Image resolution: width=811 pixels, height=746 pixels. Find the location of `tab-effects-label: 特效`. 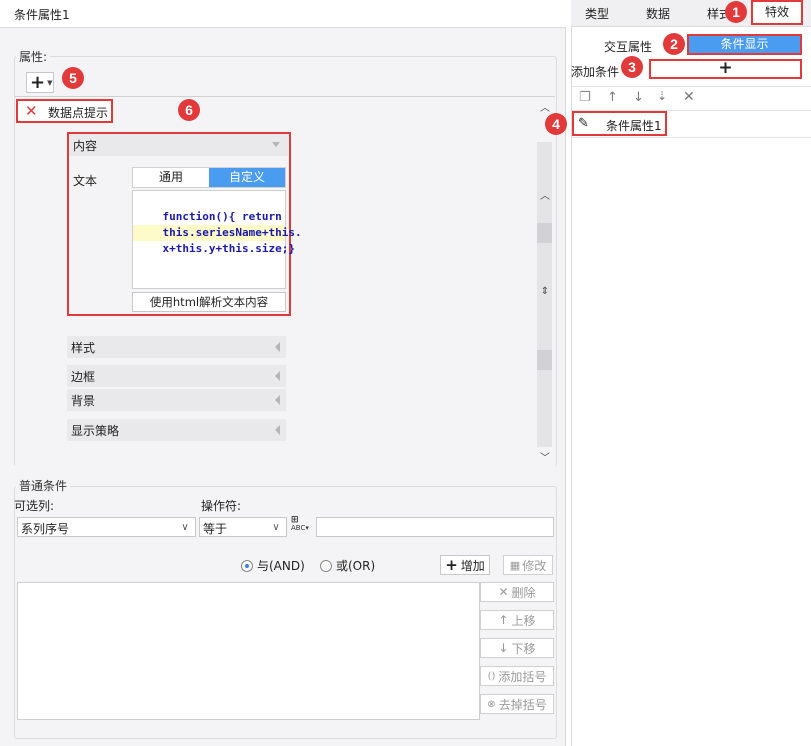

tab-effects-label: 特效 is located at coordinates (776, 12).